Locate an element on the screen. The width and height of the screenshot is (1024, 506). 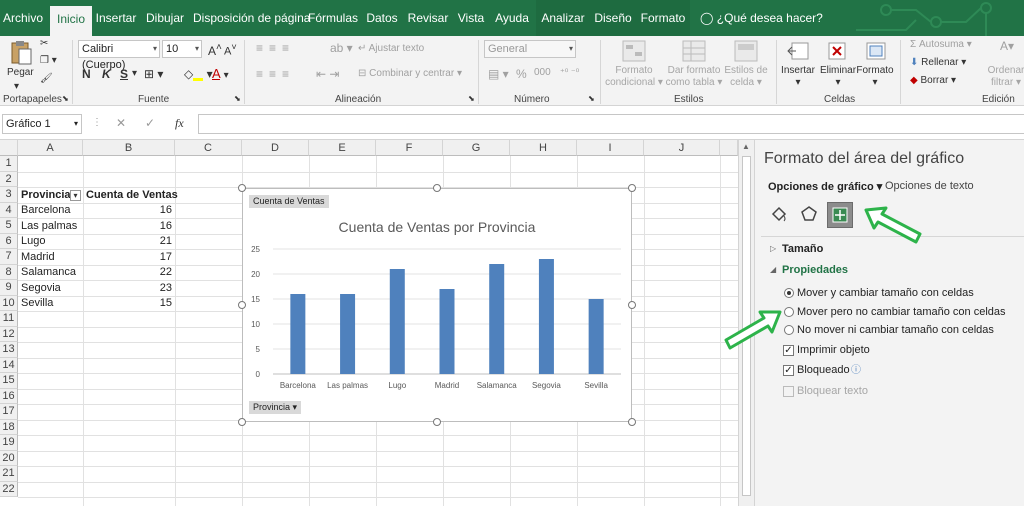
column-header-g: G is located at coordinates (476, 148).